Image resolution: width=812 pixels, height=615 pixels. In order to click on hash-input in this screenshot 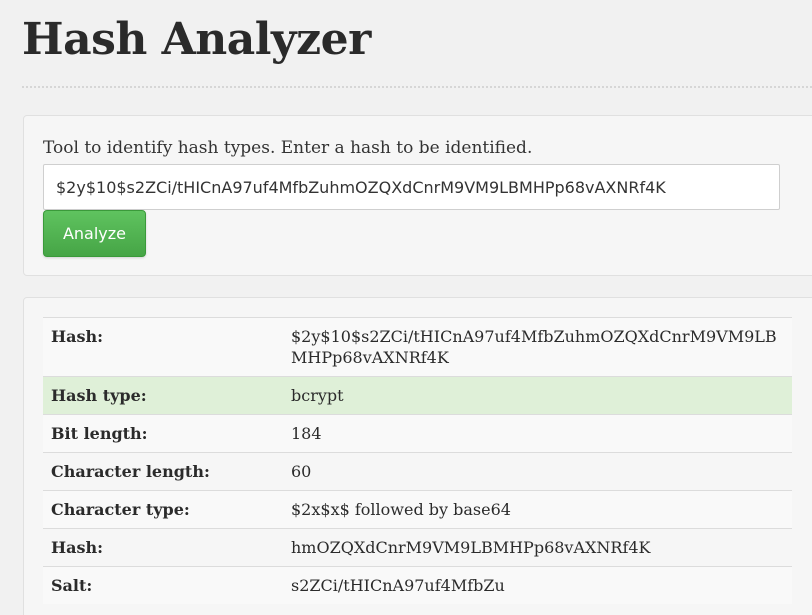, I will do `click(411, 187)`.